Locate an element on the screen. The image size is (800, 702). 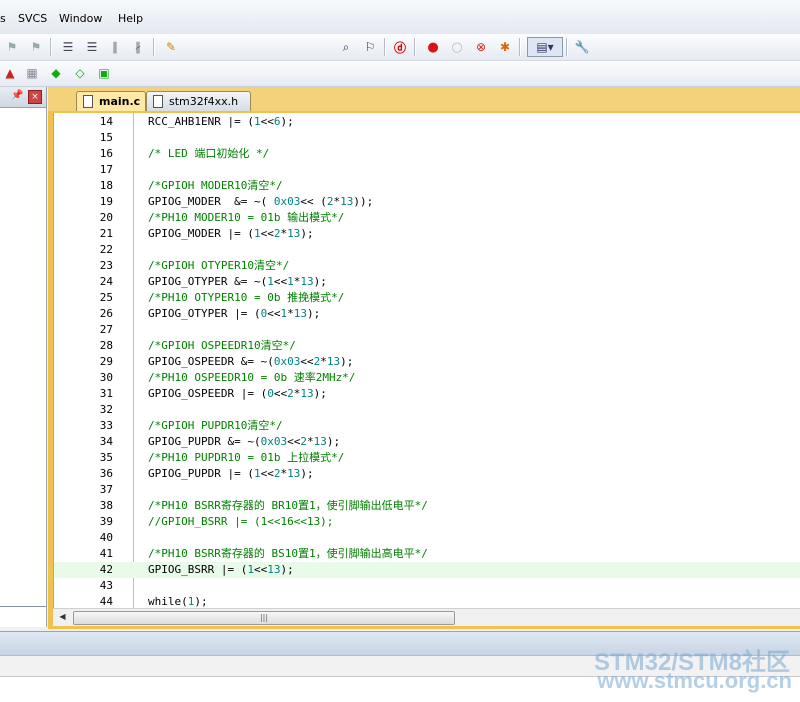
pin-icon: 📌 is located at coordinates (17, 95).